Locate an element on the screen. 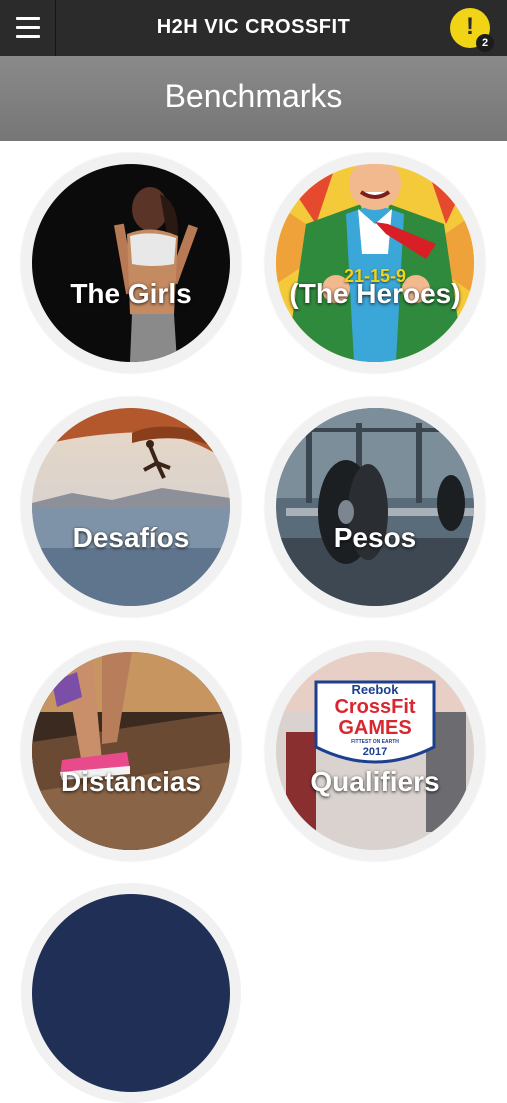 This screenshot has height=1103, width=507. logo-line2-text: GAMES is located at coordinates (375, 728).